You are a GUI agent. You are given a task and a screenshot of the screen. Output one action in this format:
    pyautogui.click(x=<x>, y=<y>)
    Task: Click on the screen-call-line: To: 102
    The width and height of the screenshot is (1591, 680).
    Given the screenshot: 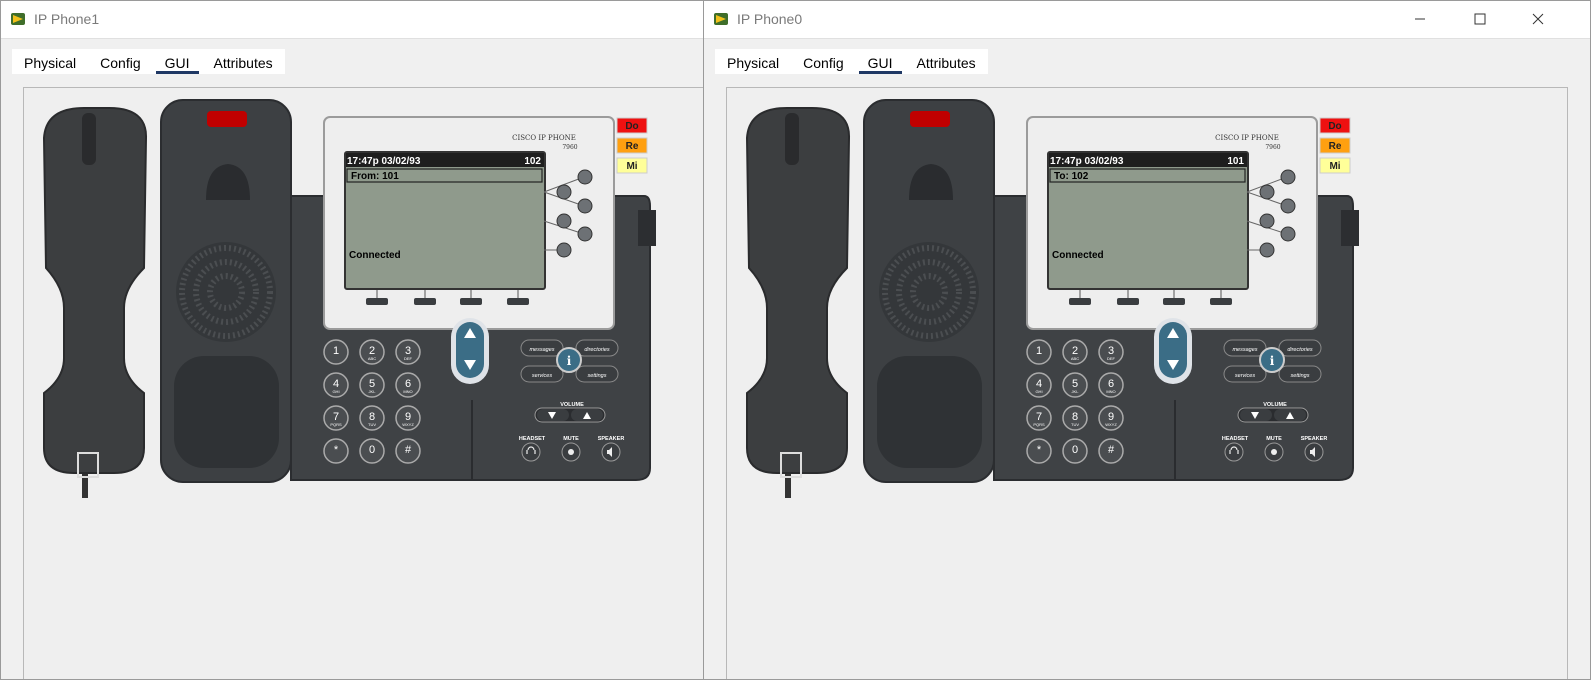 What is the action you would take?
    pyautogui.click(x=1071, y=176)
    